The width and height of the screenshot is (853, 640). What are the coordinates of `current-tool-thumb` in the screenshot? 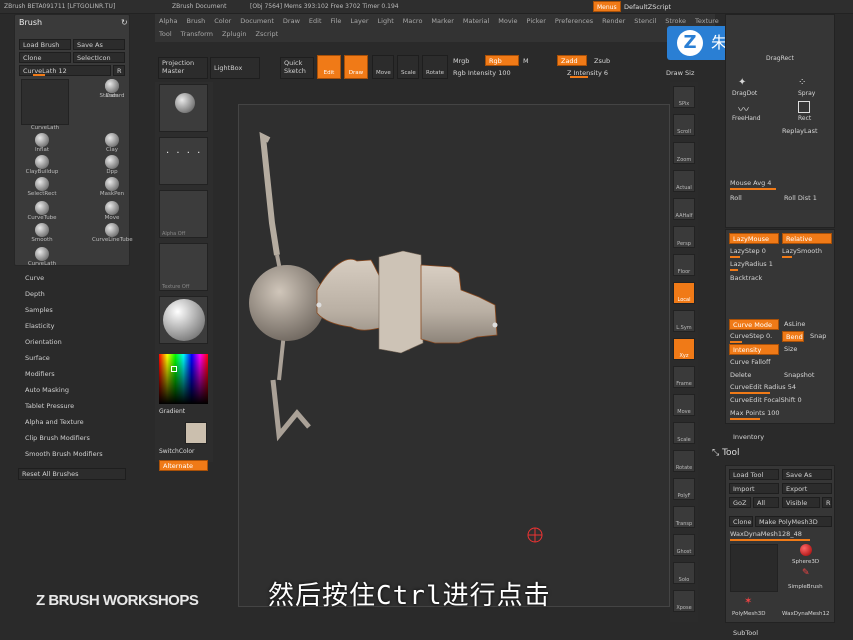 It's located at (754, 568).